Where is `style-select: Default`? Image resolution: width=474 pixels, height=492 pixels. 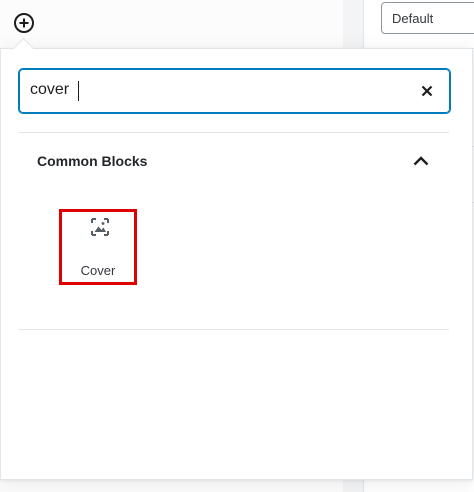
style-select: Default is located at coordinates (427, 18).